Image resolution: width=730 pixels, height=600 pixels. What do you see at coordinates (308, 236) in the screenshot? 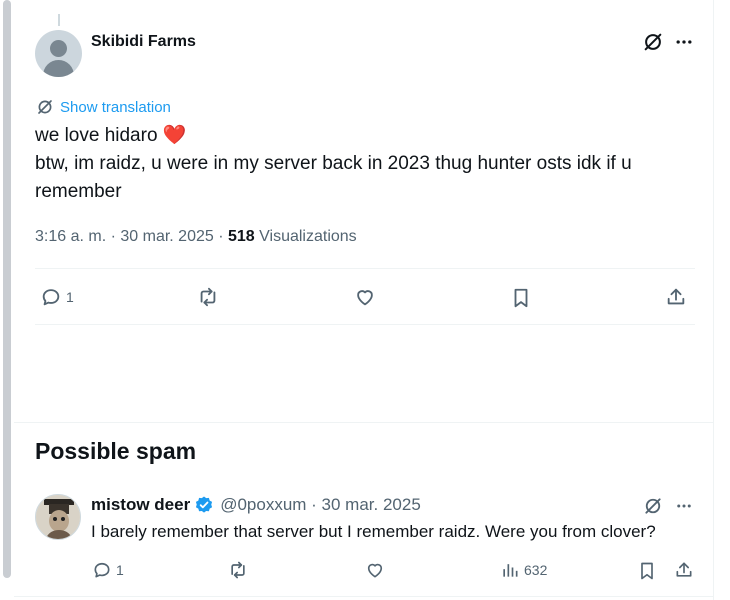
I see `views-label: Visualizations` at bounding box center [308, 236].